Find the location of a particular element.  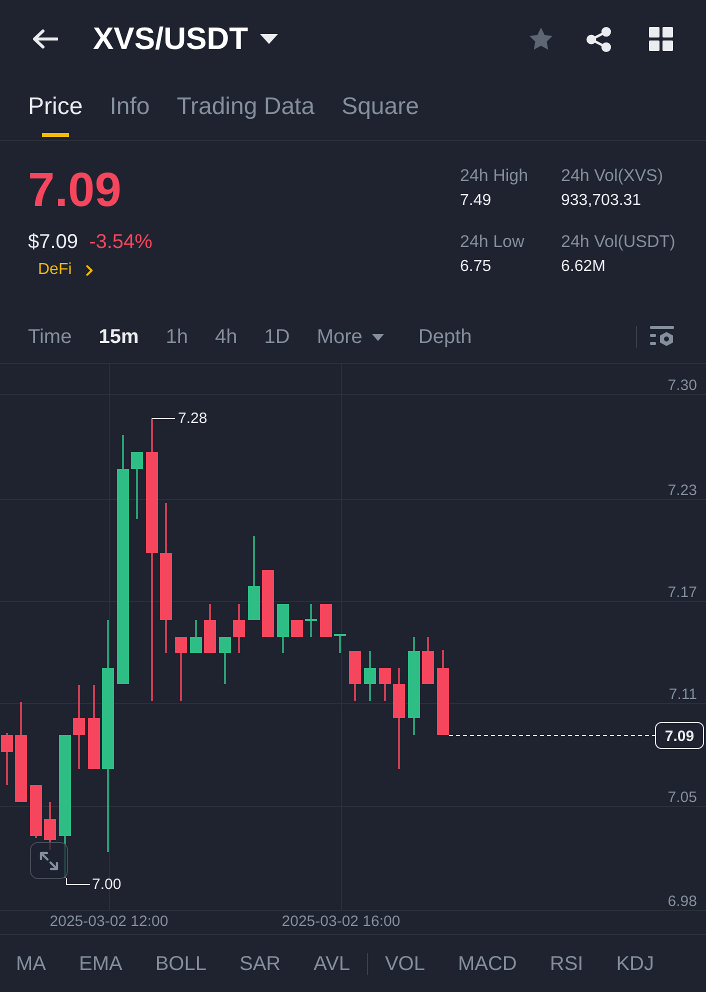

stat-value: 7.49 is located at coordinates (476, 201).